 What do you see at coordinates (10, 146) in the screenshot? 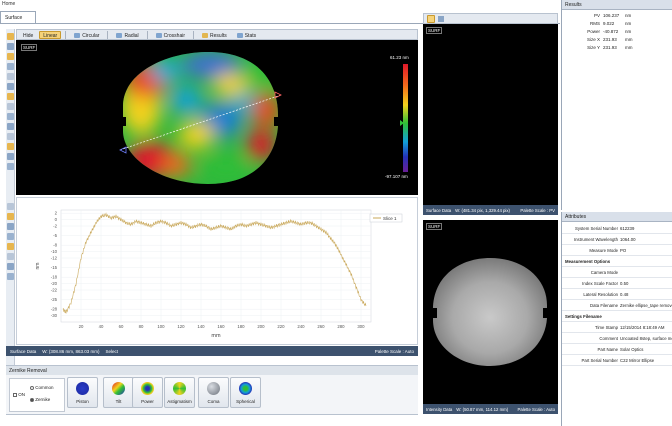
I see `export-tool-icon` at bounding box center [10, 146].